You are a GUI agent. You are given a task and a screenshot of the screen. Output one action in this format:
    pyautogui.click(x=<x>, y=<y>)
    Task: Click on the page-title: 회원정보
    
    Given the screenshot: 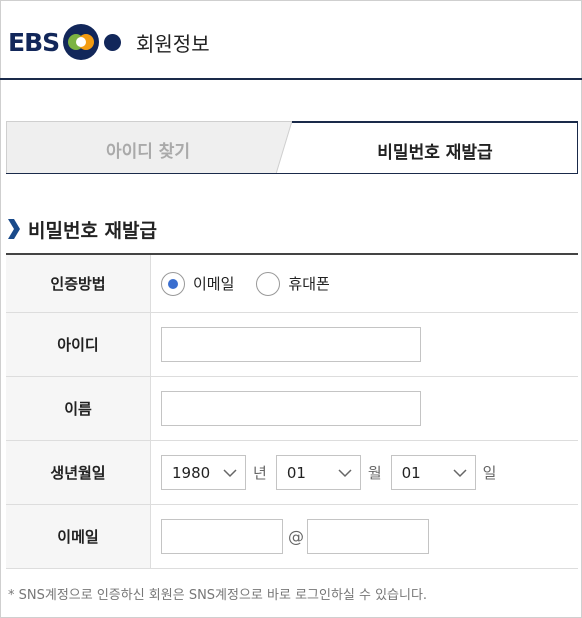 What is the action you would take?
    pyautogui.click(x=173, y=44)
    